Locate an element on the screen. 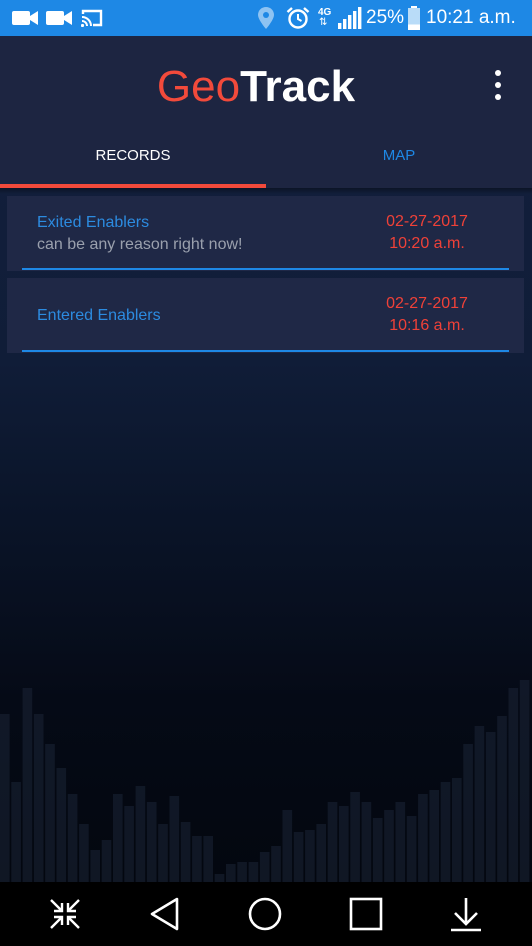  download-icon is located at coordinates (466, 914).